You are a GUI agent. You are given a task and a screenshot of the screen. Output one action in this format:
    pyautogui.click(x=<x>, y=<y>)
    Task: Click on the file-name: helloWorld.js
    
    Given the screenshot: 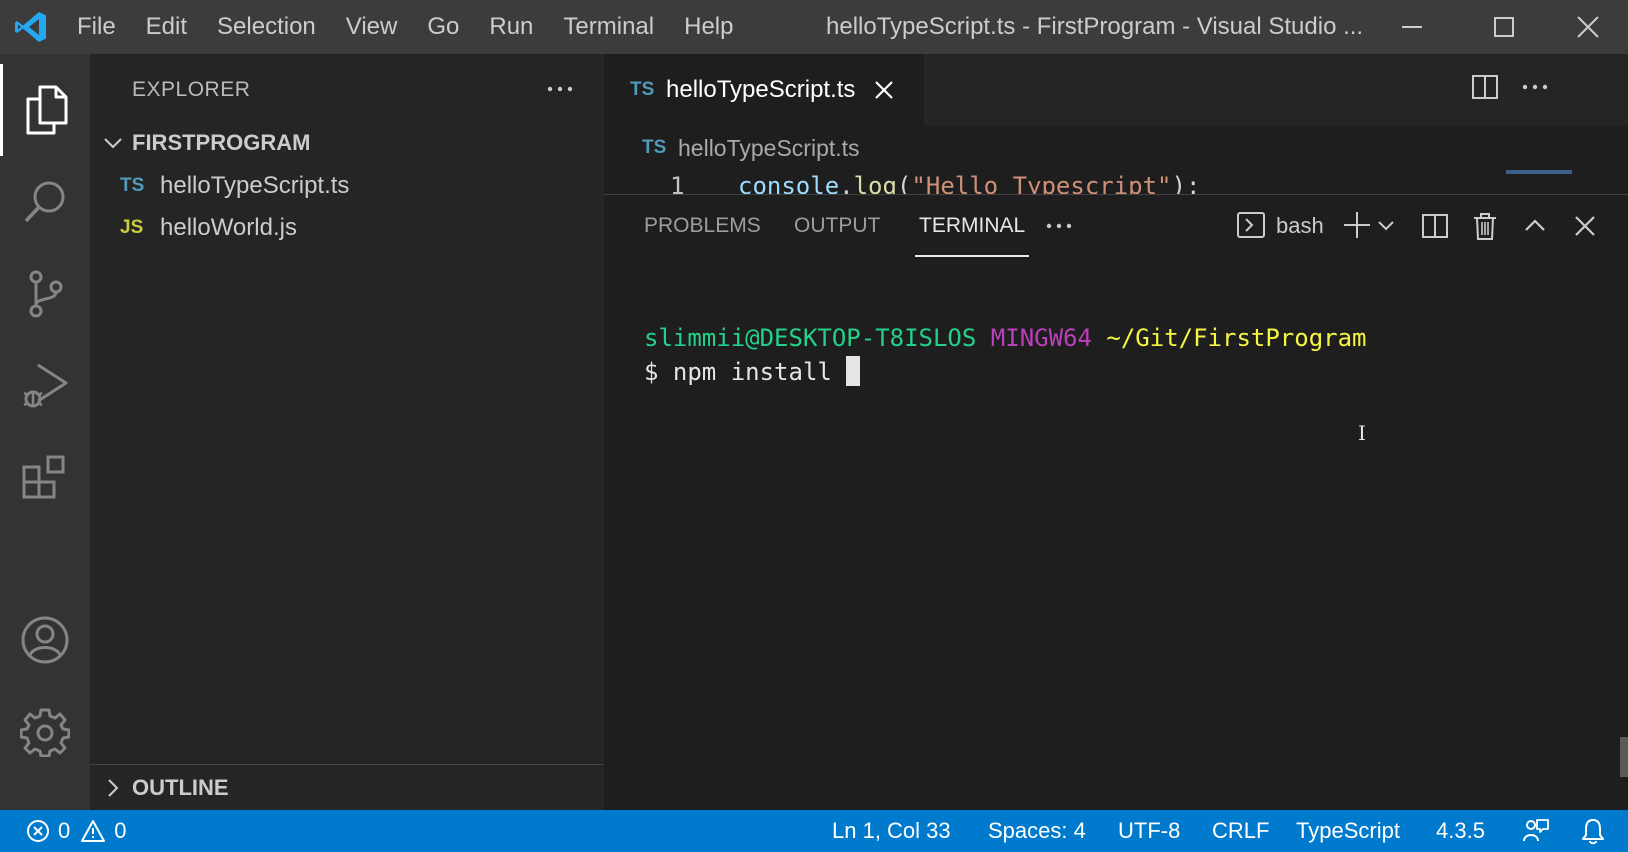 What is the action you would take?
    pyautogui.click(x=228, y=227)
    